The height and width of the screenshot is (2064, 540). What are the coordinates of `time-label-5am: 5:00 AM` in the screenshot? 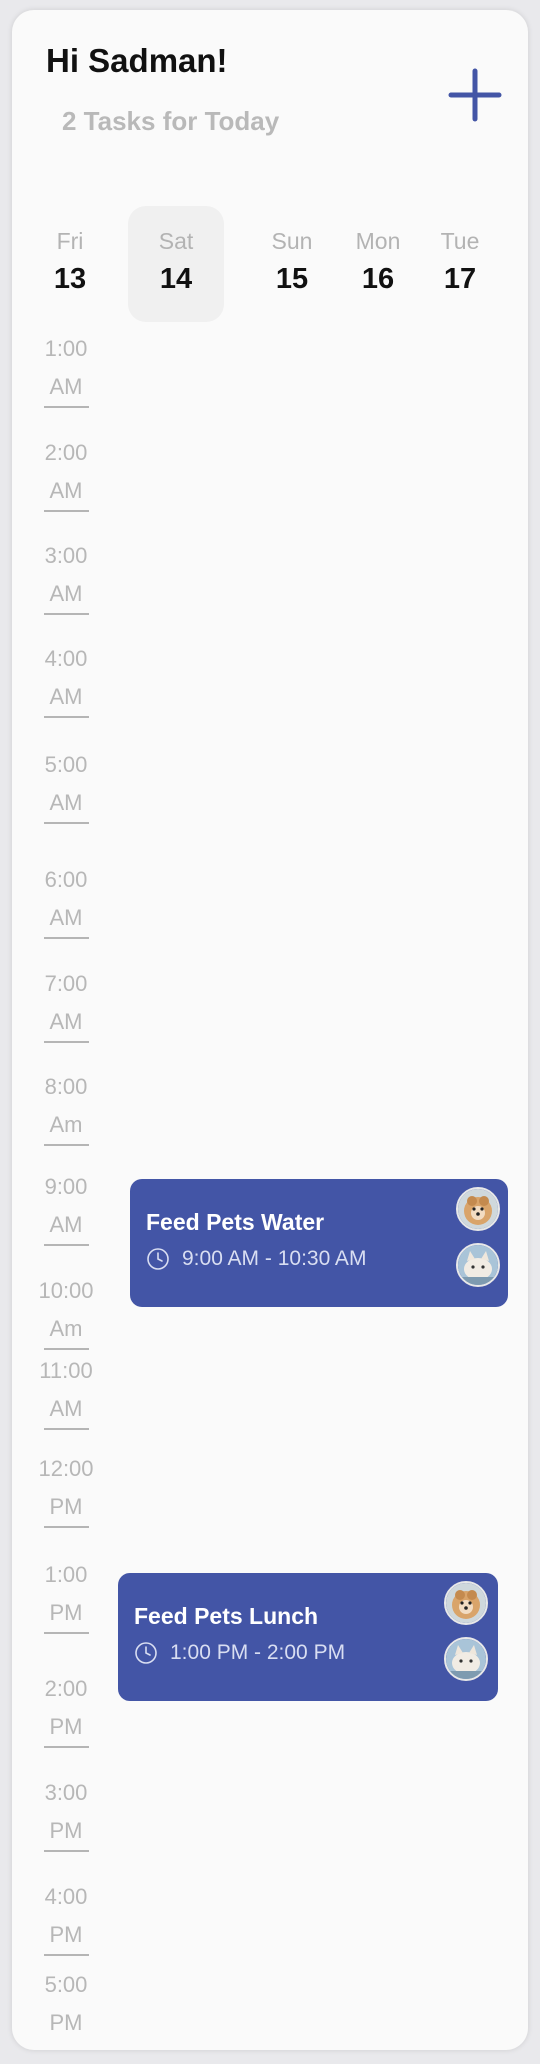 It's located at (66, 785).